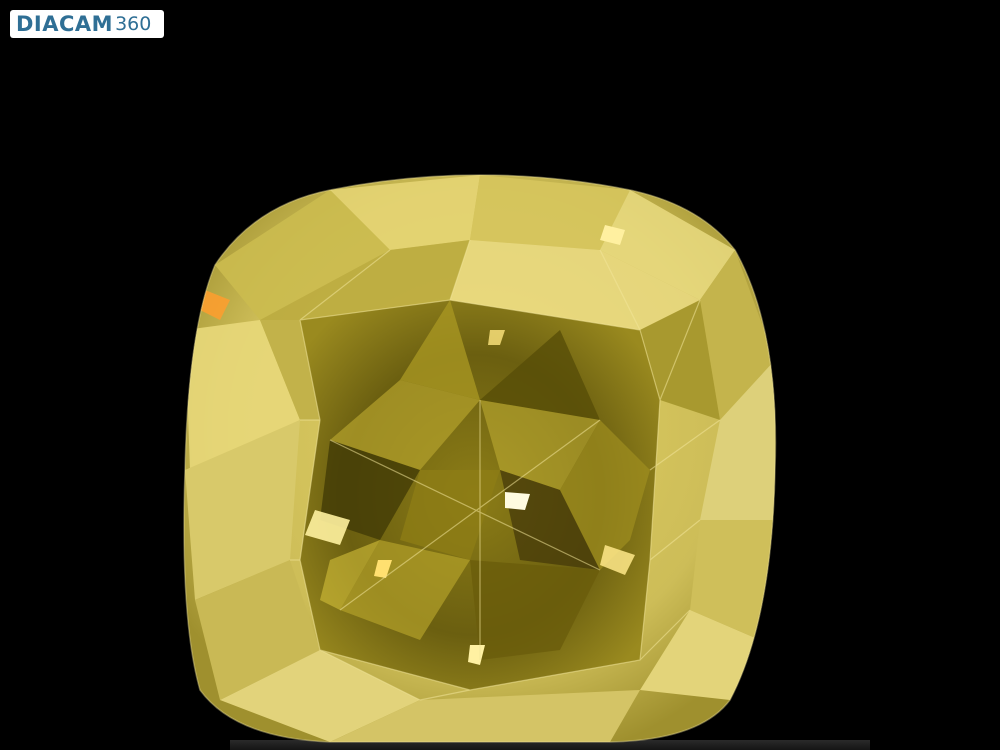  I want to click on diacam360-logo: DIACAM 360, so click(87, 24).